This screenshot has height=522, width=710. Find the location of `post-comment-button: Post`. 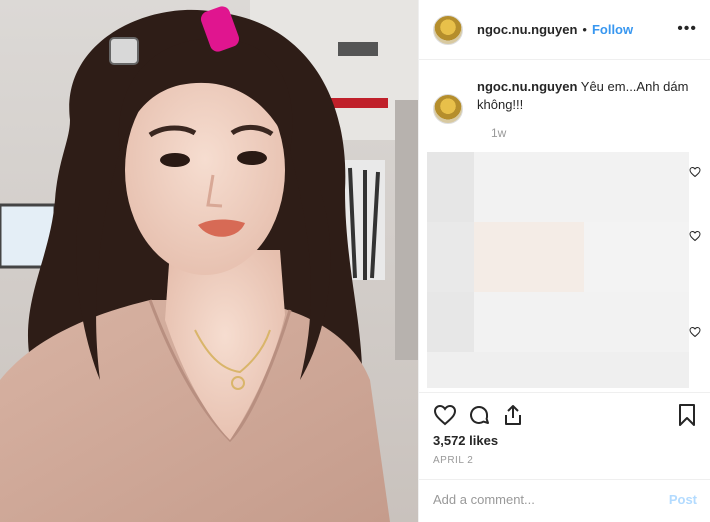

post-comment-button: Post is located at coordinates (683, 499).